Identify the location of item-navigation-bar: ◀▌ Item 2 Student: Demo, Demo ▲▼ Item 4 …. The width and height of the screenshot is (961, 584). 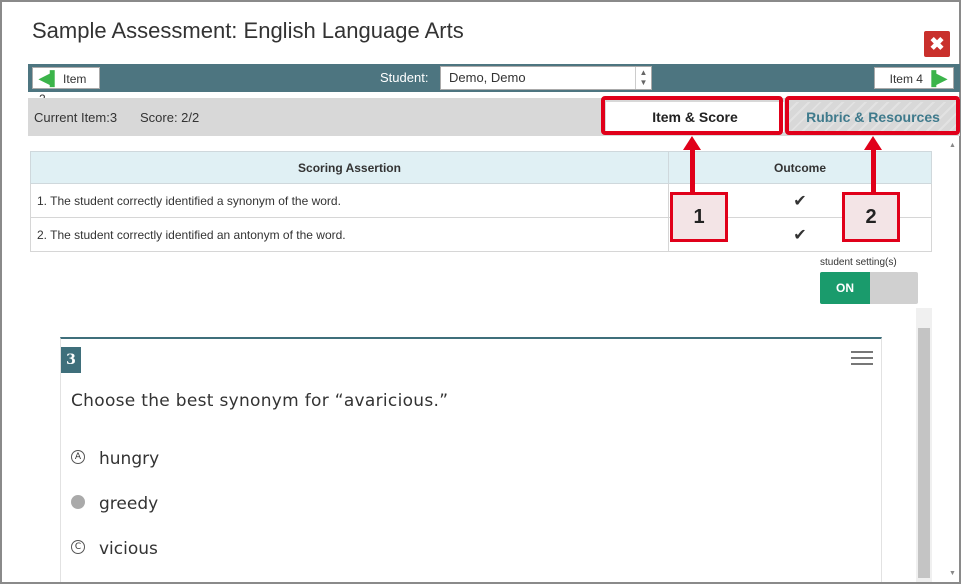
(494, 85).